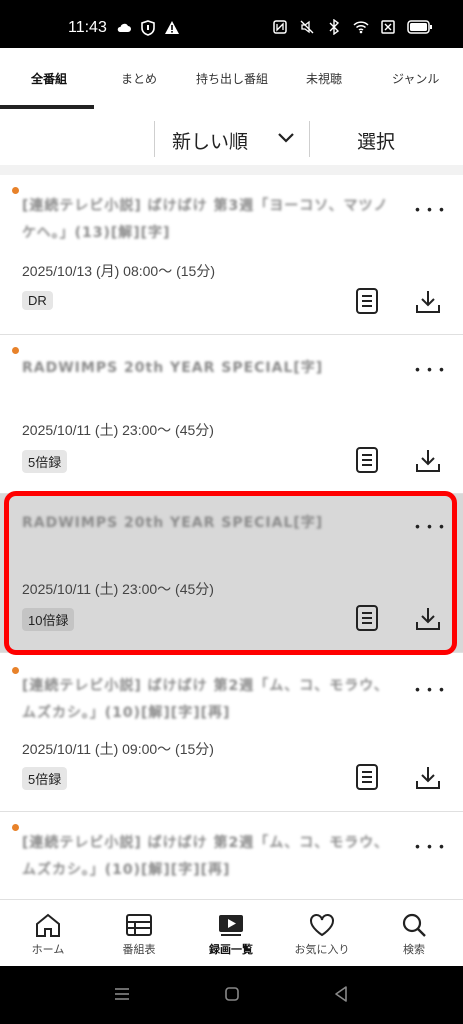 The image size is (463, 1024). I want to click on search-icon, so click(414, 925).